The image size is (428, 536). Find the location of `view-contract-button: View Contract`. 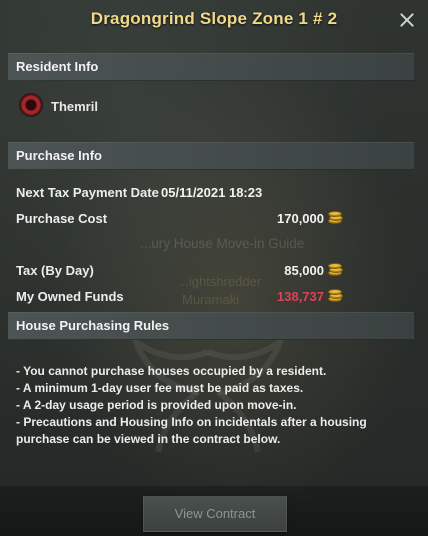

view-contract-button: View Contract is located at coordinates (215, 514).